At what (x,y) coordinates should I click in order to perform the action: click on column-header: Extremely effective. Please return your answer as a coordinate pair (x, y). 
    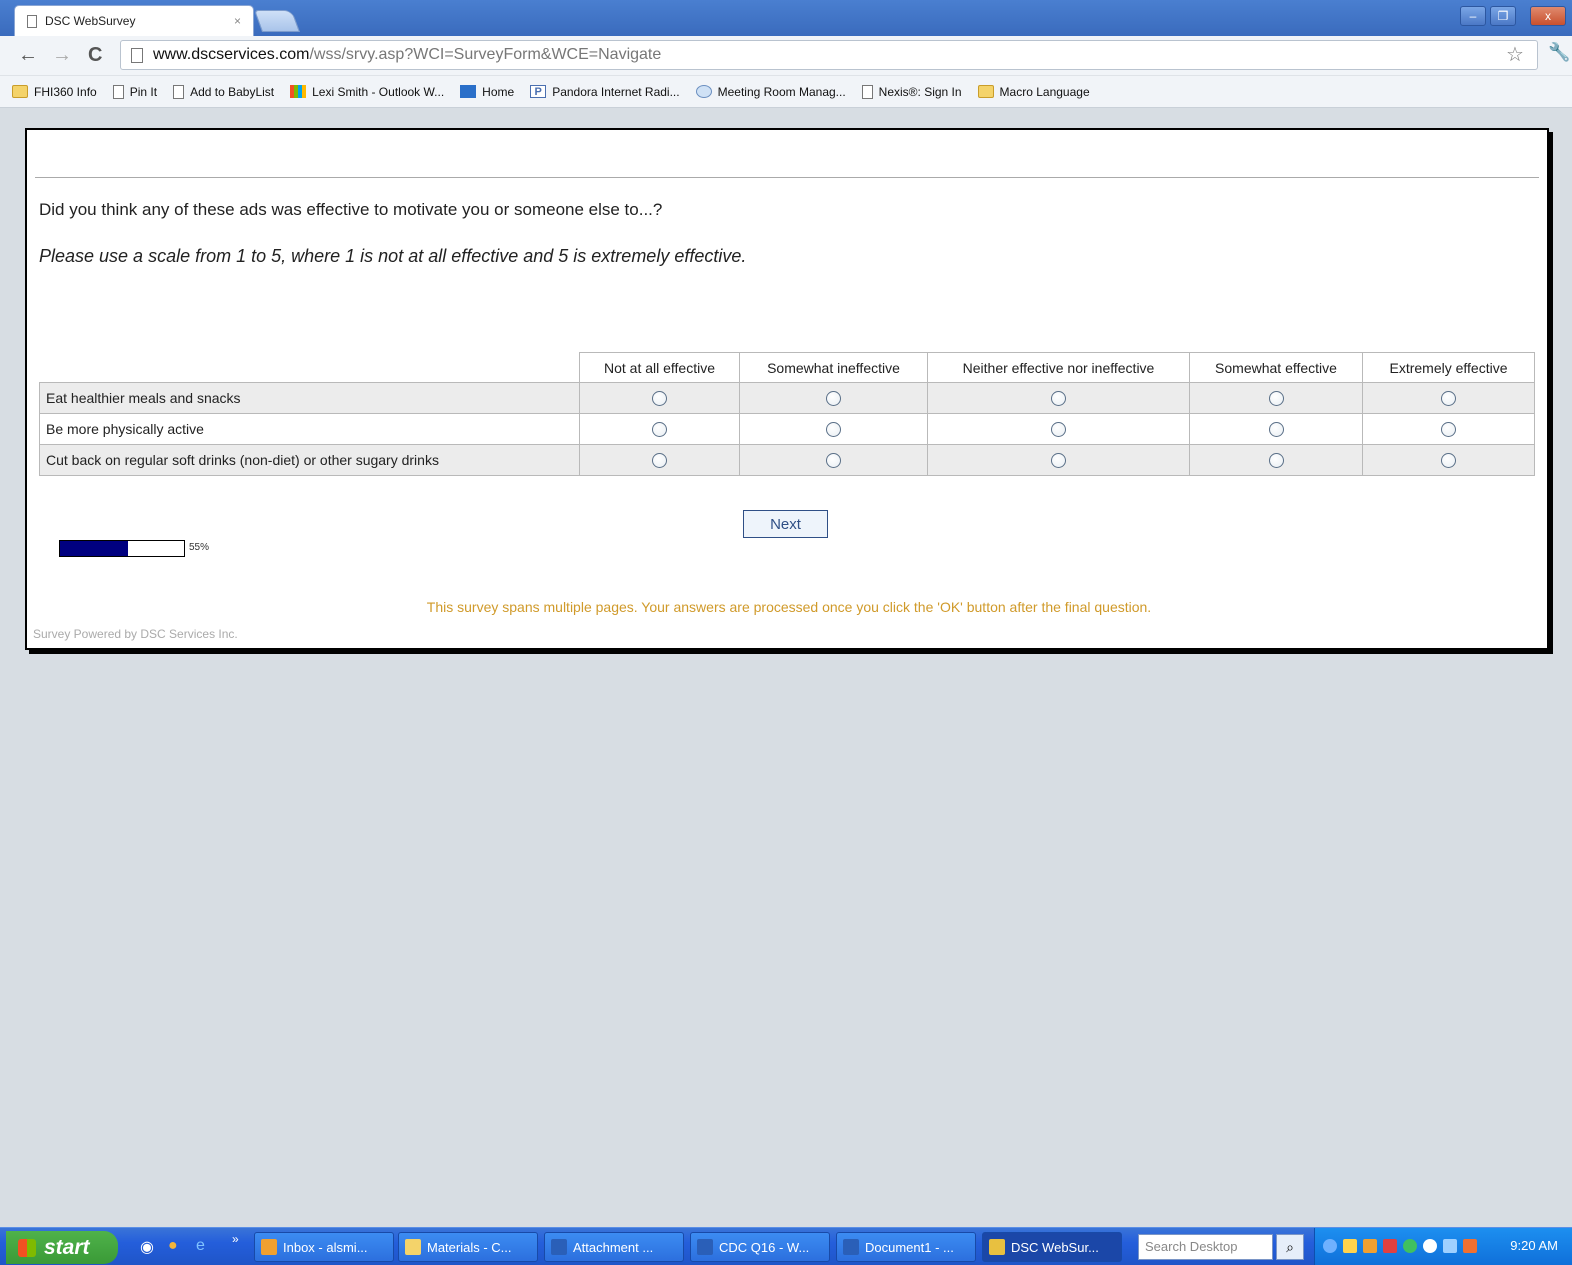
    Looking at the image, I should click on (1448, 367).